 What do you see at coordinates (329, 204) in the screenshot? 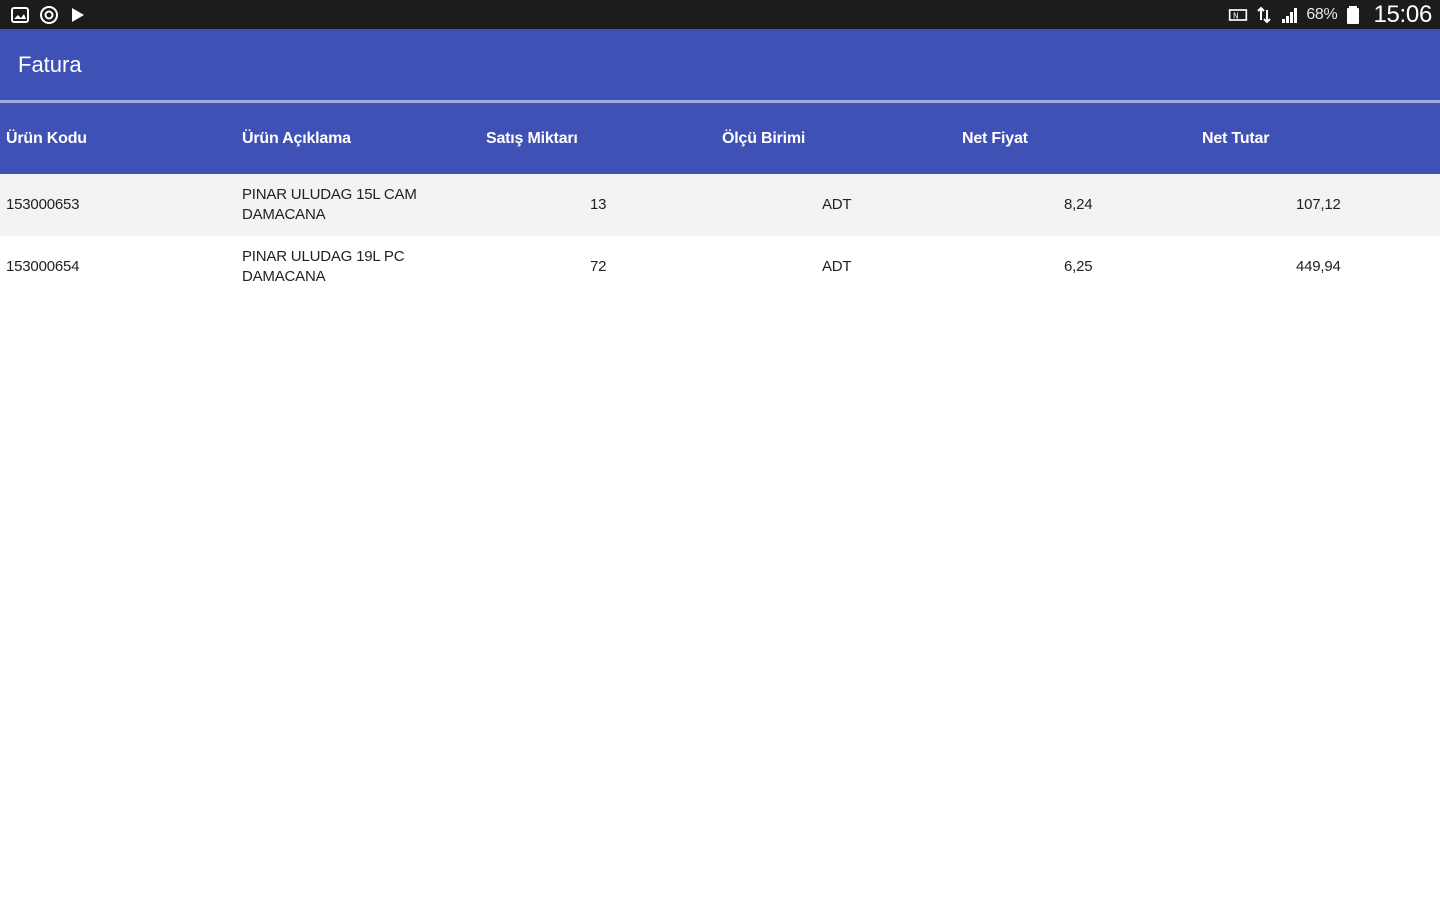
I see `product-description: PINAR ULUDAG 15L CAM DAMACANA` at bounding box center [329, 204].